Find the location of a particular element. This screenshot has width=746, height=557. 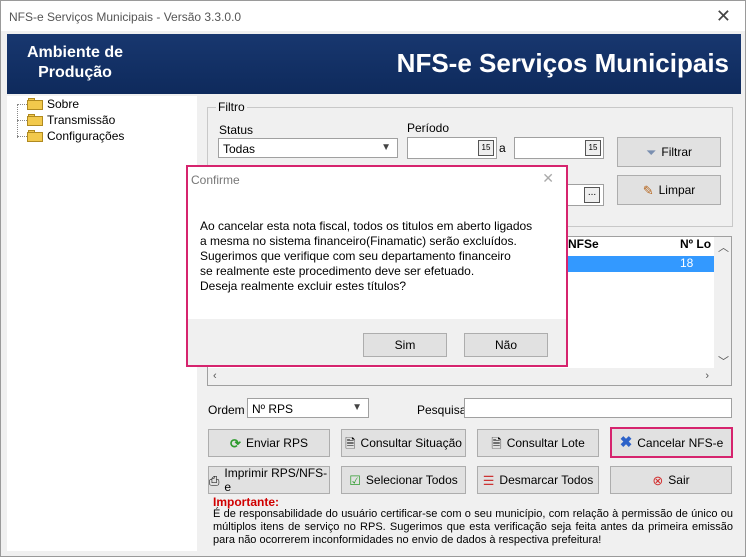

order-select: Nº RPS ▼ is located at coordinates (308, 408).